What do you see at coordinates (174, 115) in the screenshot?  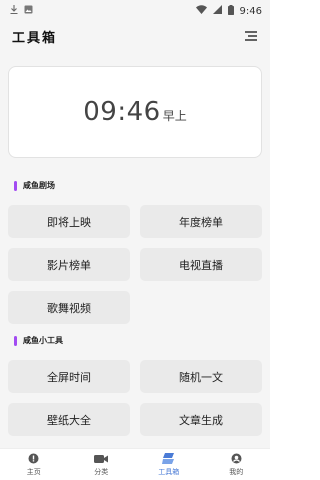 I see `clock-period: 早上` at bounding box center [174, 115].